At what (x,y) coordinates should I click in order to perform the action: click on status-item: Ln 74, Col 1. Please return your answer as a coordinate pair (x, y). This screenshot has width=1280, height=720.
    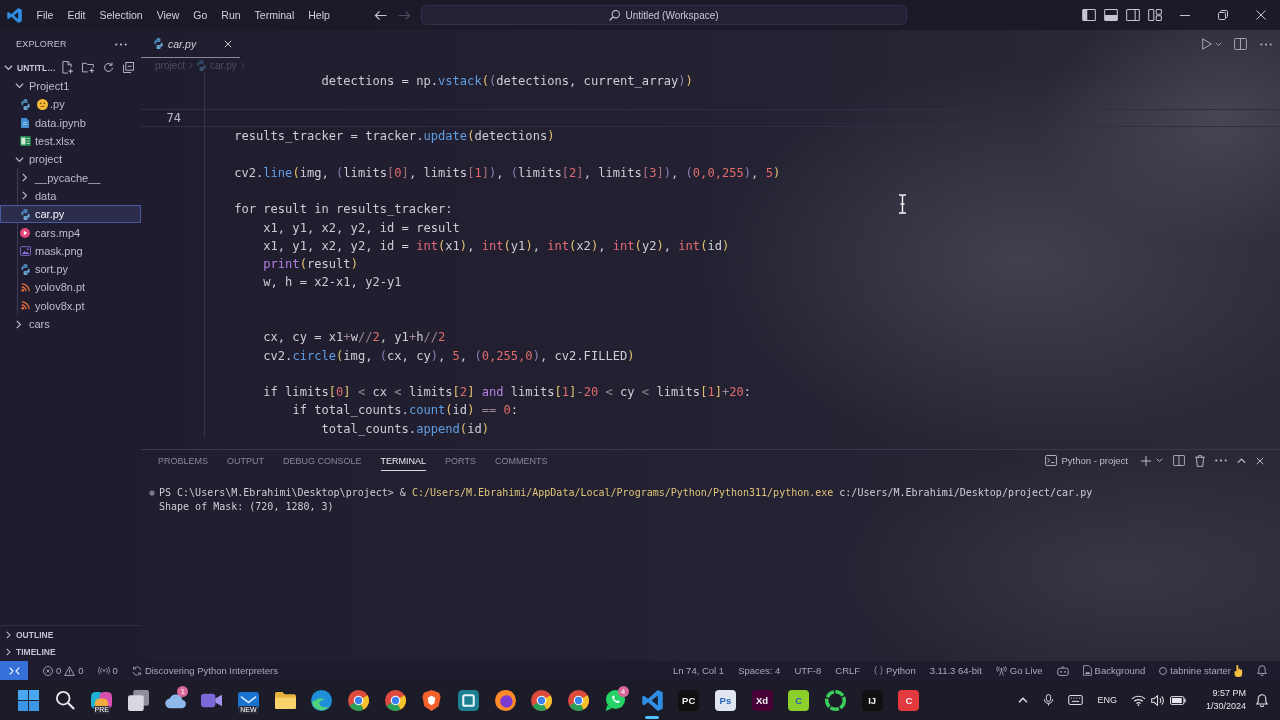
    Looking at the image, I should click on (698, 670).